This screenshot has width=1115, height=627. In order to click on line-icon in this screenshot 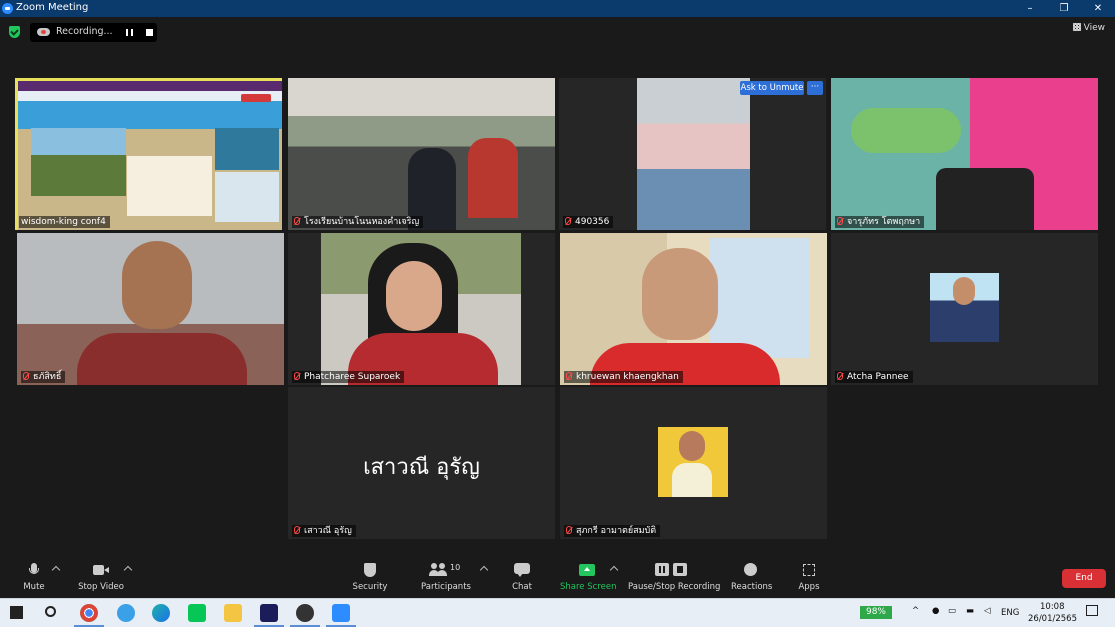, I will do `click(197, 613)`.